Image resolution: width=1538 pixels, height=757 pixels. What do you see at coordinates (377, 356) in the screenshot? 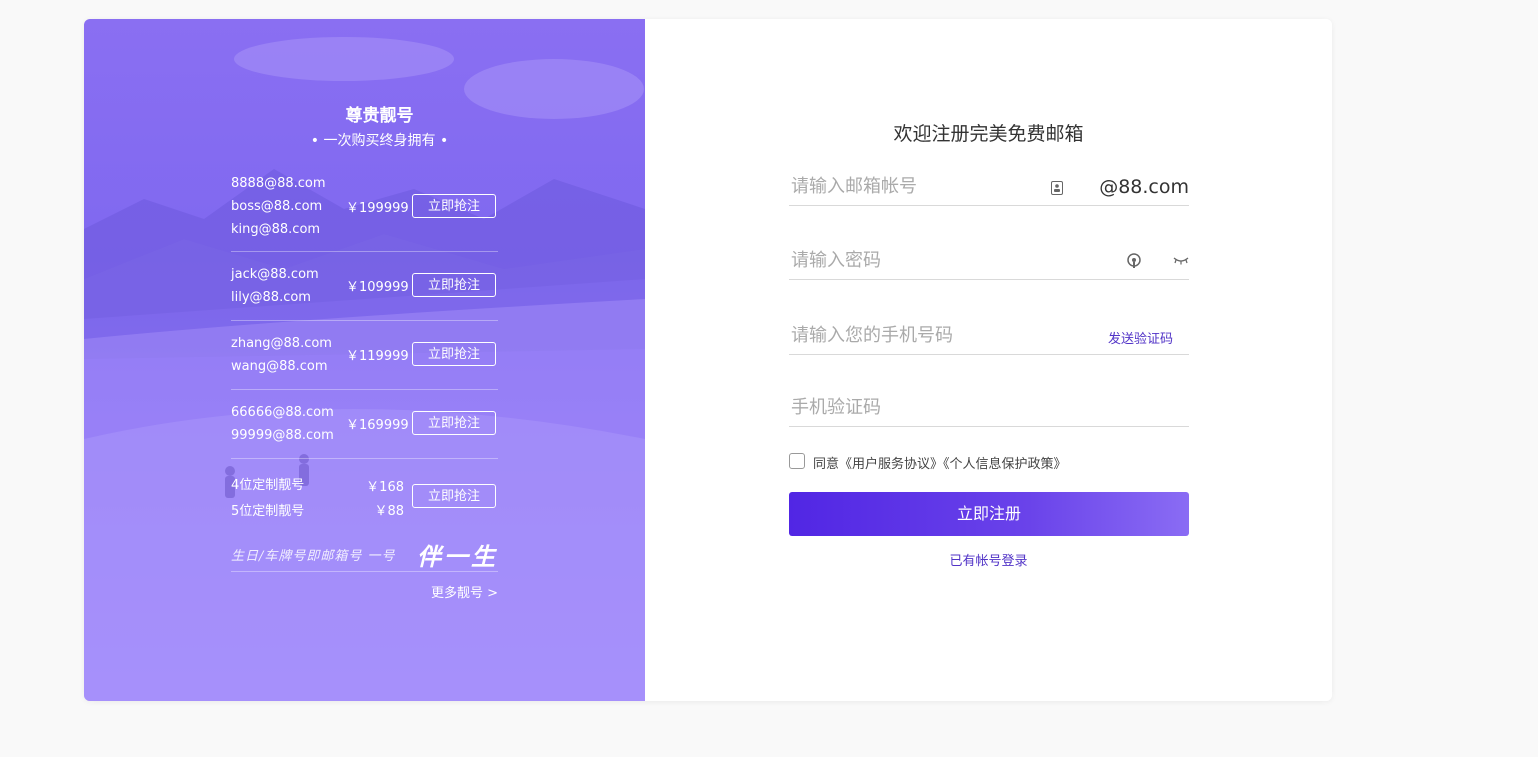
I see `premium-price: ￥119999` at bounding box center [377, 356].